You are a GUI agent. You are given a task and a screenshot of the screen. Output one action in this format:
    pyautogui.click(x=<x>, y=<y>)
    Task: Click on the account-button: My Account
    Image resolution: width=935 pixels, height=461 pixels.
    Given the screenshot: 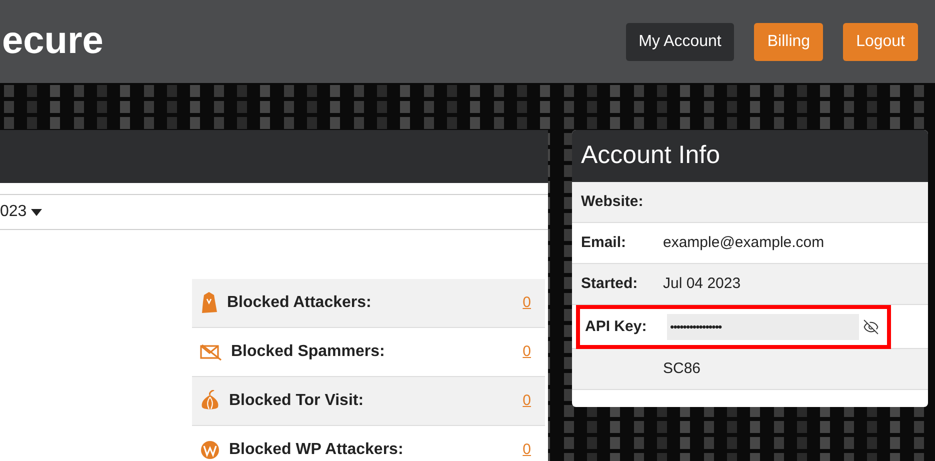 What is the action you would take?
    pyautogui.click(x=680, y=41)
    